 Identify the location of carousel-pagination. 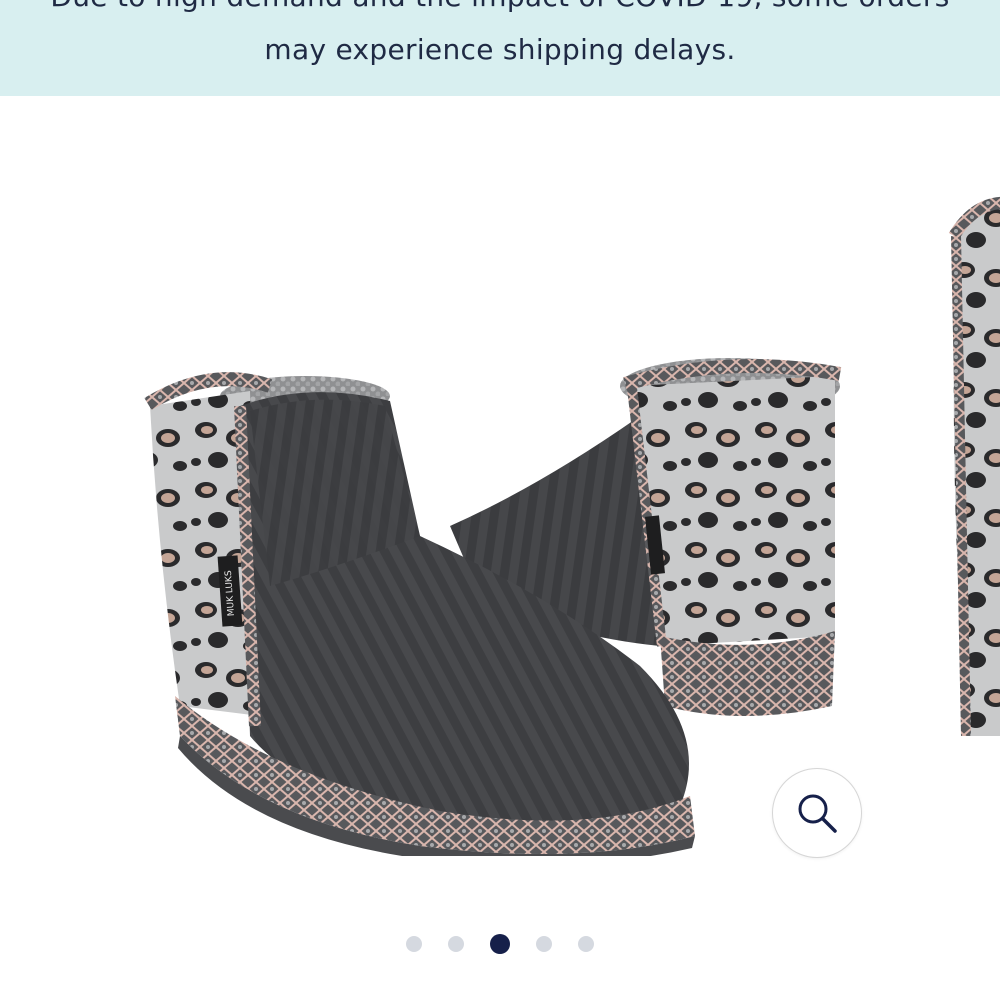
(500, 944).